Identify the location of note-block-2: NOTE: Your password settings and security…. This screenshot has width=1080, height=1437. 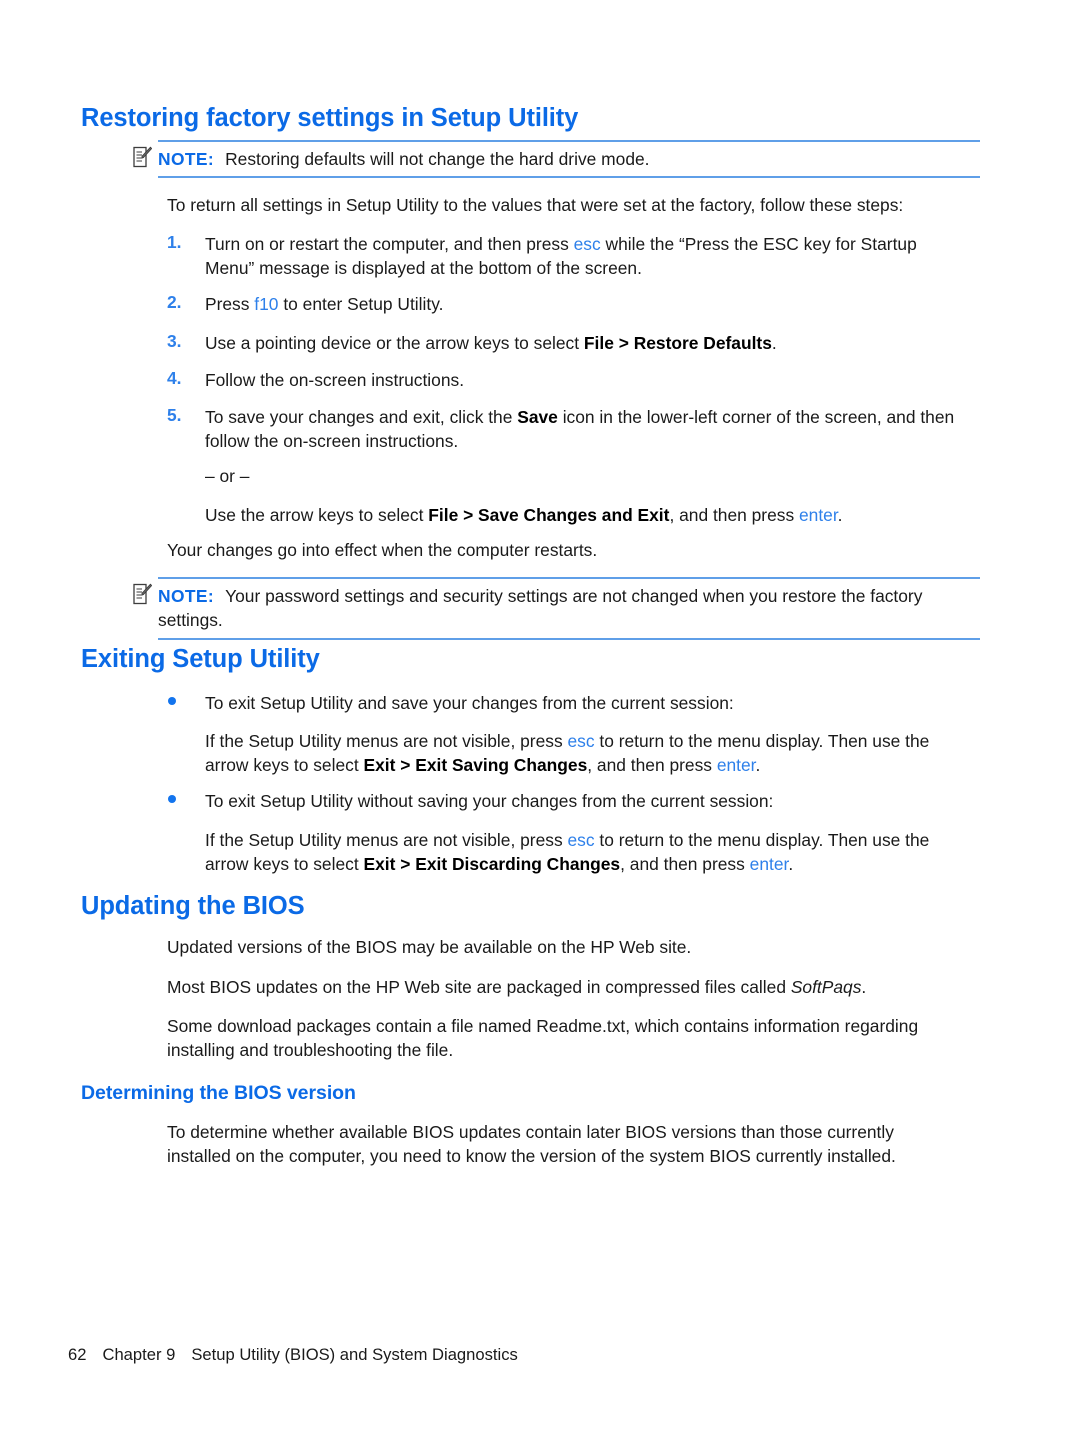
(569, 608).